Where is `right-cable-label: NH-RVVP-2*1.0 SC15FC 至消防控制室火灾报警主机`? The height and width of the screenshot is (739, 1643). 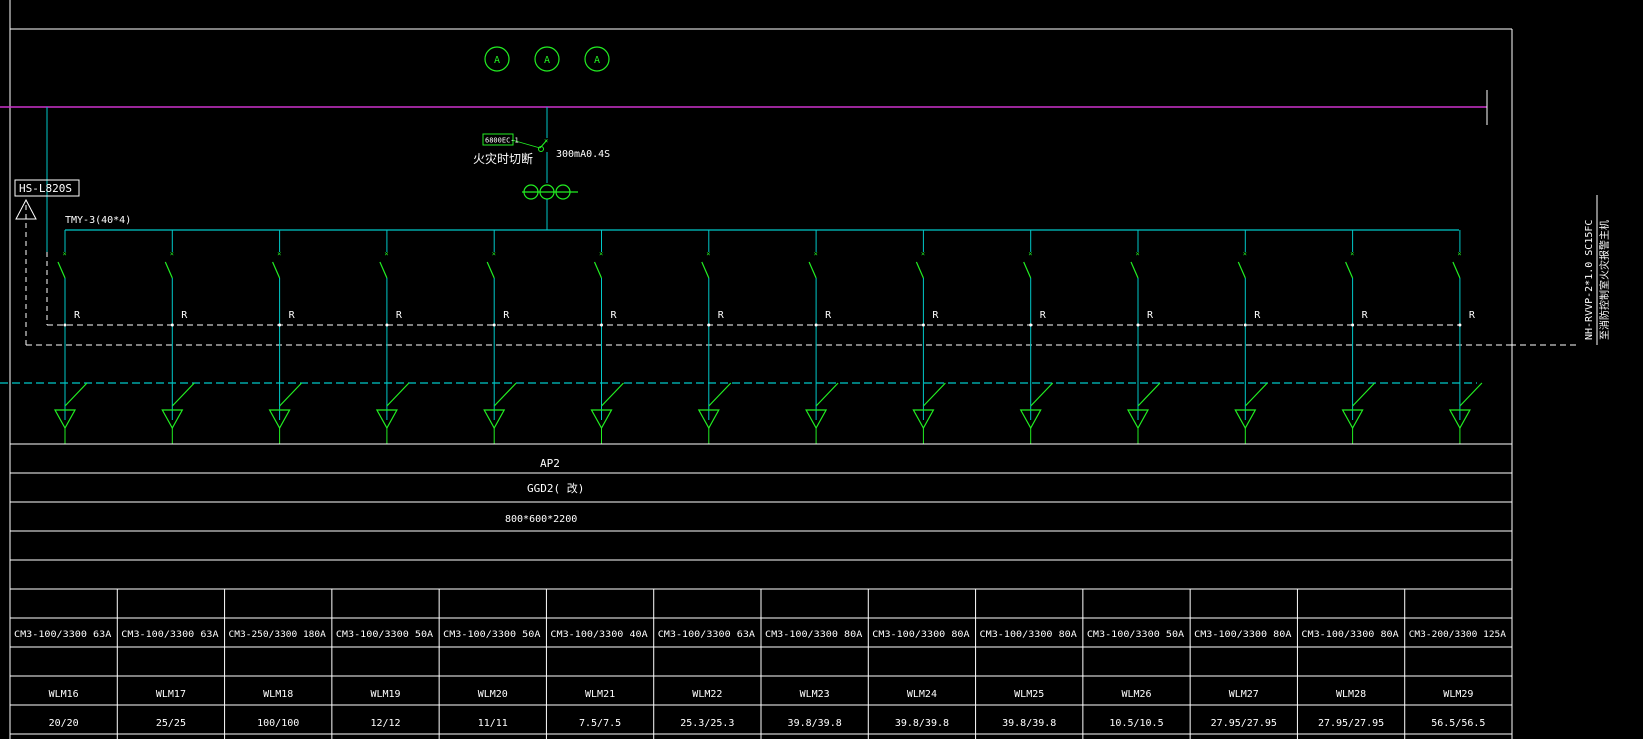
right-cable-label: NH-RVVP-2*1.0 SC15FC 至消防控制室火灾报警主机 is located at coordinates (1597, 270).